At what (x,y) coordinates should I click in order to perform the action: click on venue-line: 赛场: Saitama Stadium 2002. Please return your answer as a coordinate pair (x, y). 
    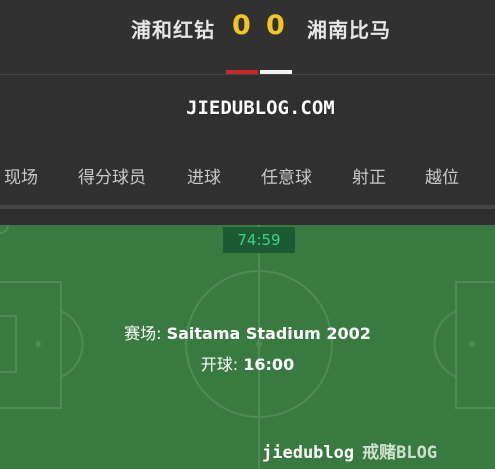
    Looking at the image, I should click on (247, 332).